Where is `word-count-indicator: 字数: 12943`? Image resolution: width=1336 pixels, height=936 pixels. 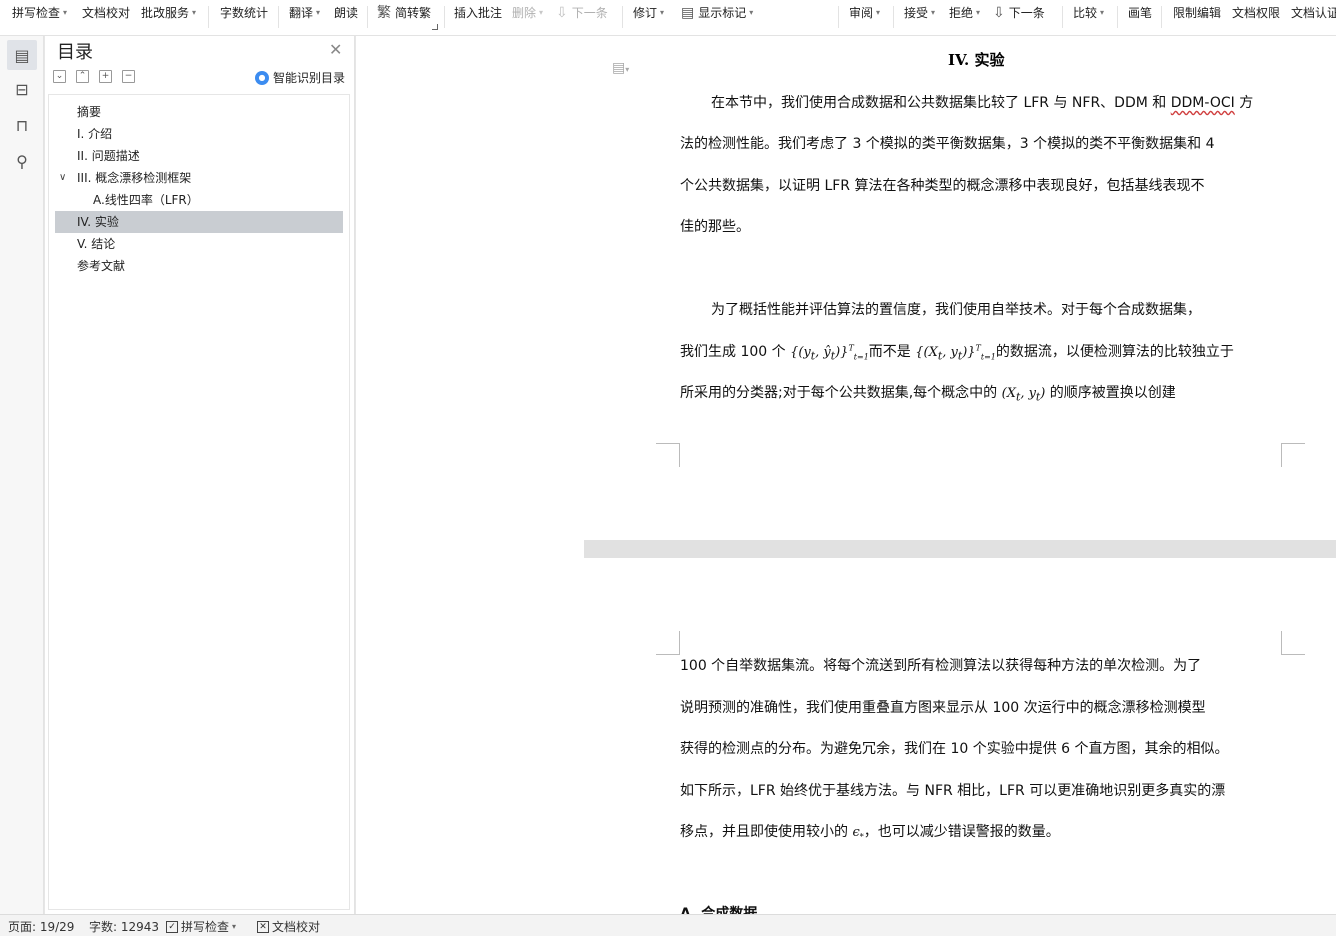
word-count-indicator: 字数: 12943 is located at coordinates (124, 926).